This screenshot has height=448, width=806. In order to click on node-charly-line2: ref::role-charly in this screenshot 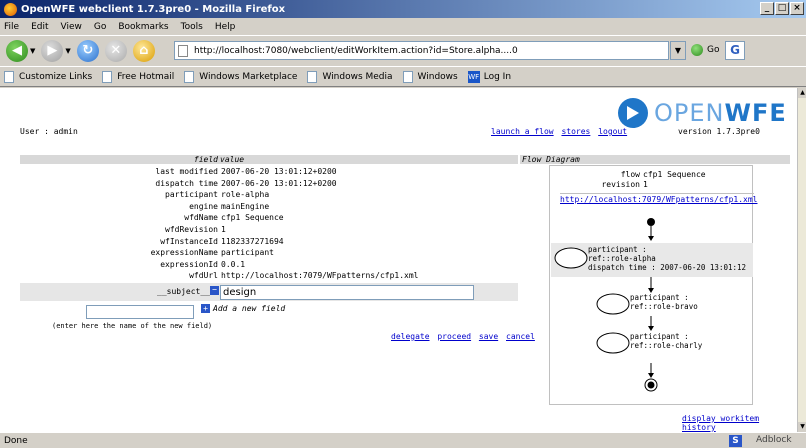, I will do `click(666, 345)`.